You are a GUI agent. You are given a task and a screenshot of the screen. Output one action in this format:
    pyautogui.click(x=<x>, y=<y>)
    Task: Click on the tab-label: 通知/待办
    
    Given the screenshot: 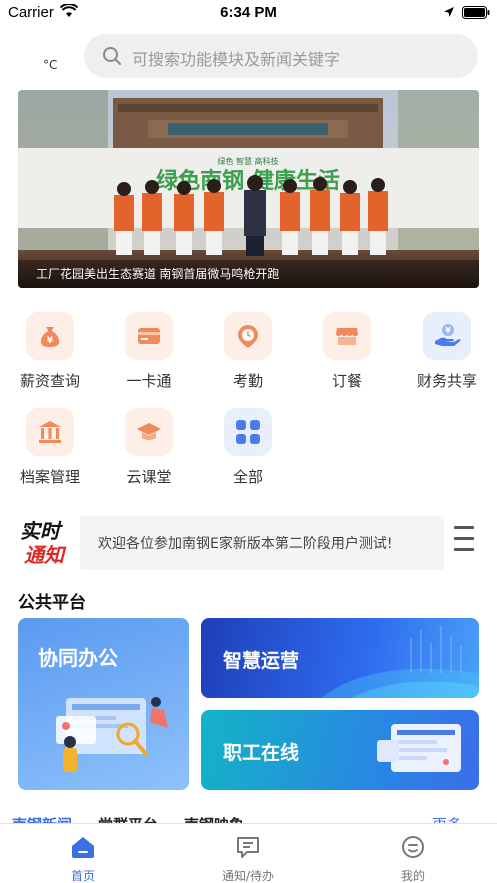 What is the action you would take?
    pyautogui.click(x=248, y=876)
    